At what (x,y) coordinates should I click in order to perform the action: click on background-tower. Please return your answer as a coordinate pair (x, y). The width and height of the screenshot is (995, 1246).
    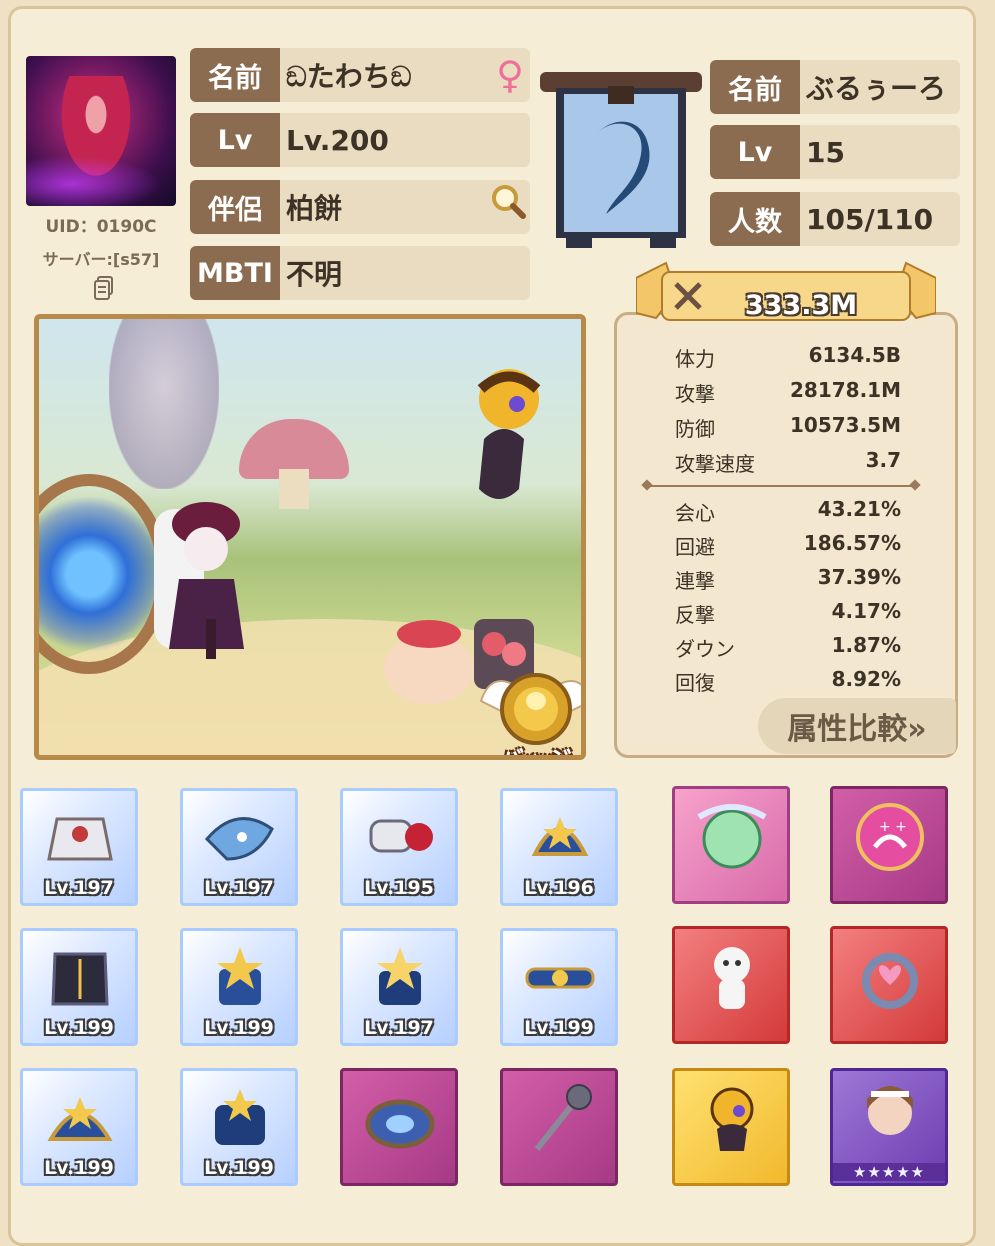
    Looking at the image, I should click on (164, 404).